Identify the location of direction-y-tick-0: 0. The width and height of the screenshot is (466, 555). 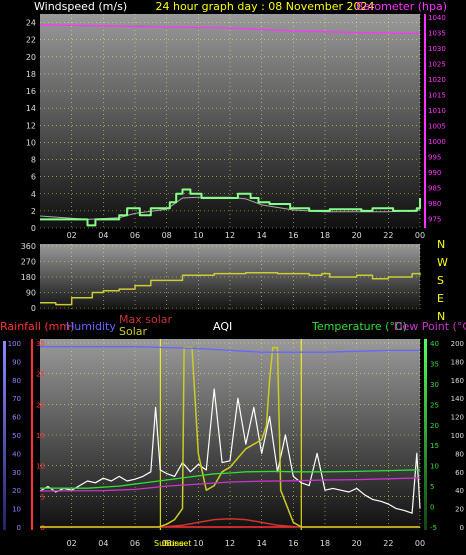
(33, 308).